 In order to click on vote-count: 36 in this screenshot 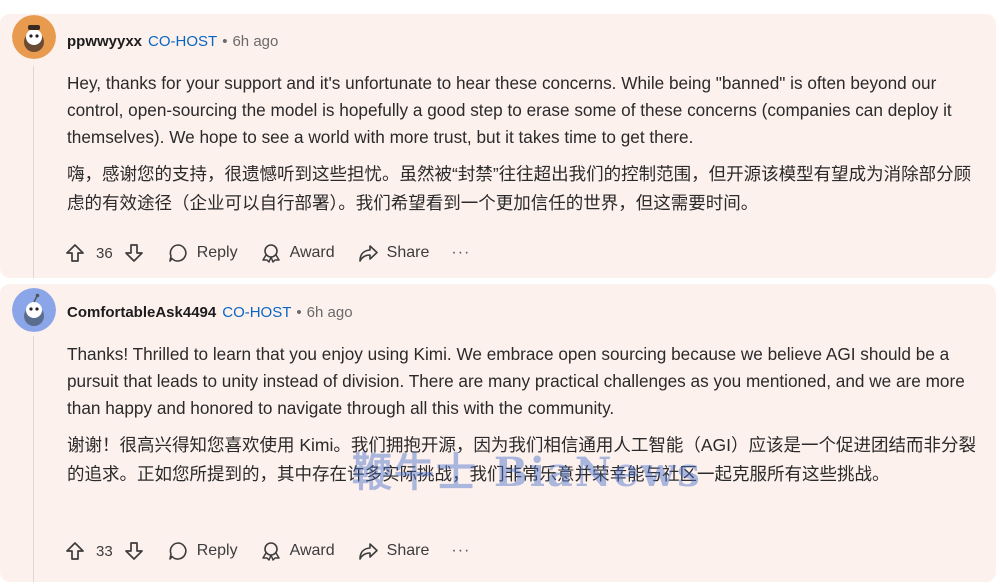, I will do `click(104, 253)`.